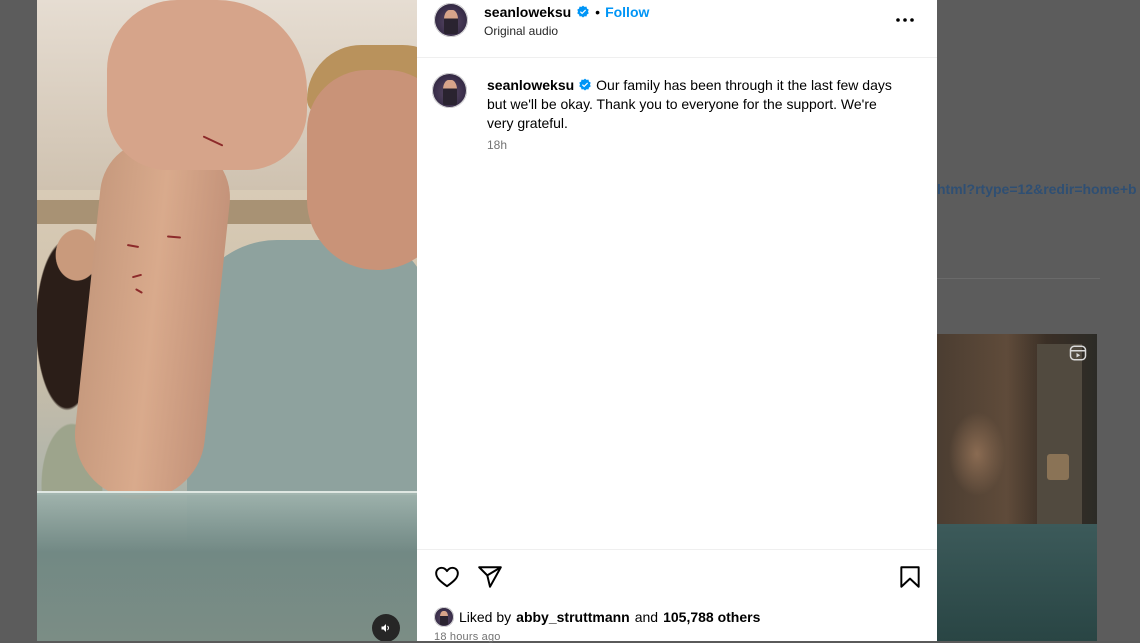  I want to click on liked-by-prefix: Liked by, so click(485, 617).